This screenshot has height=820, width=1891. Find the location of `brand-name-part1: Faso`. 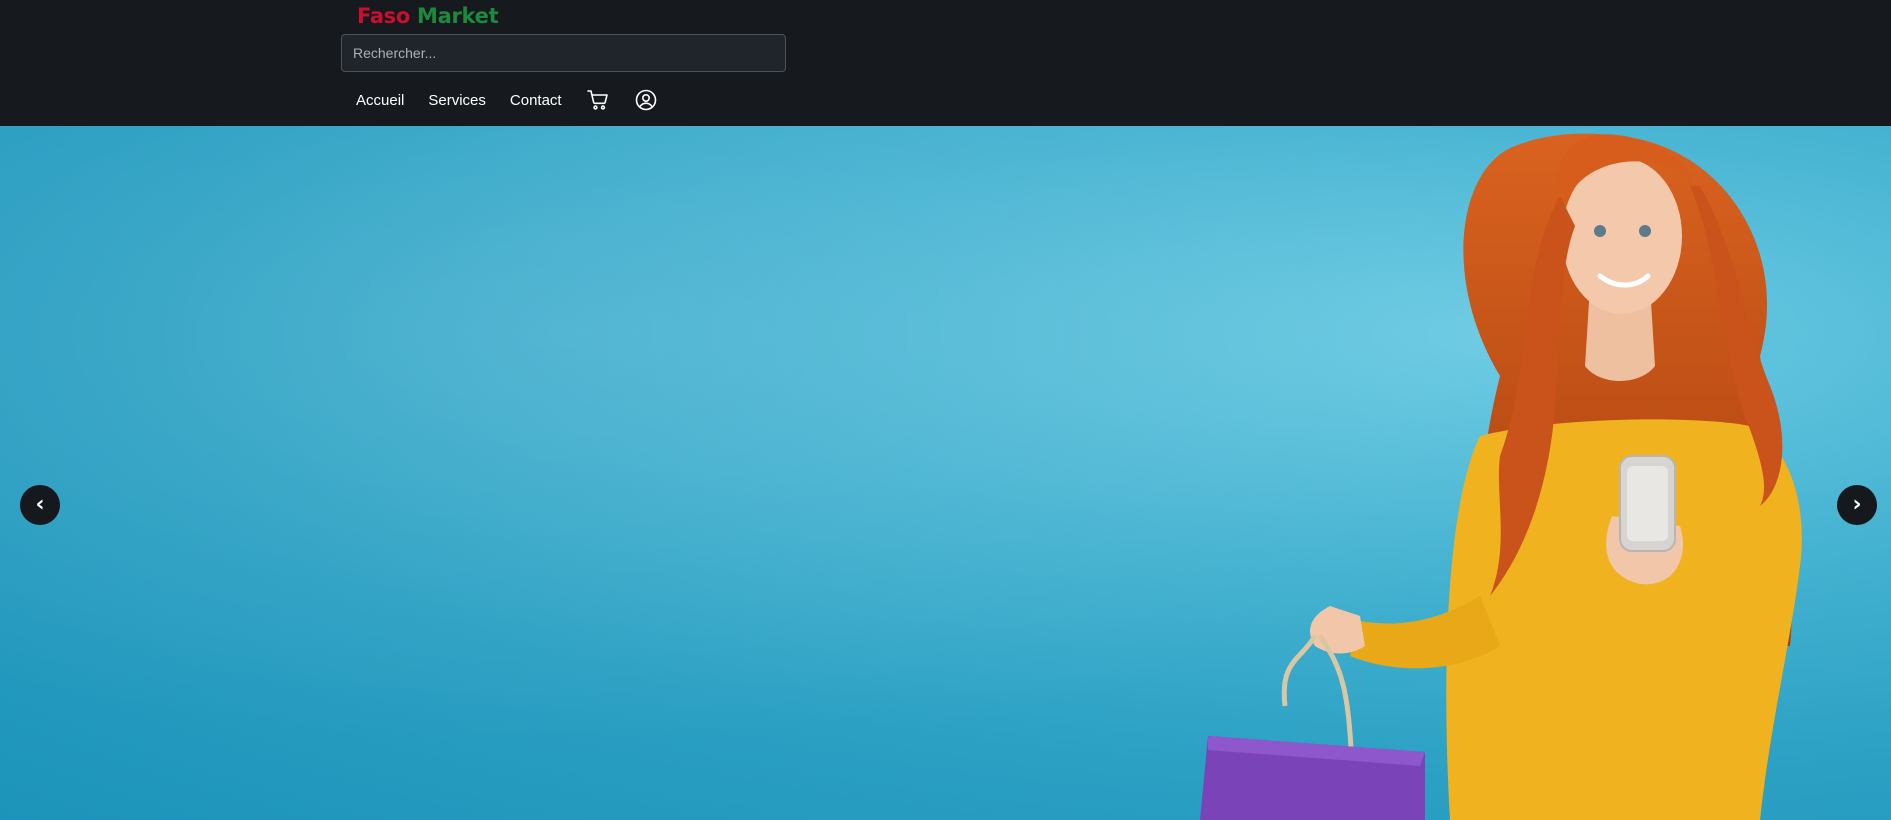

brand-name-part1: Faso is located at coordinates (384, 16).